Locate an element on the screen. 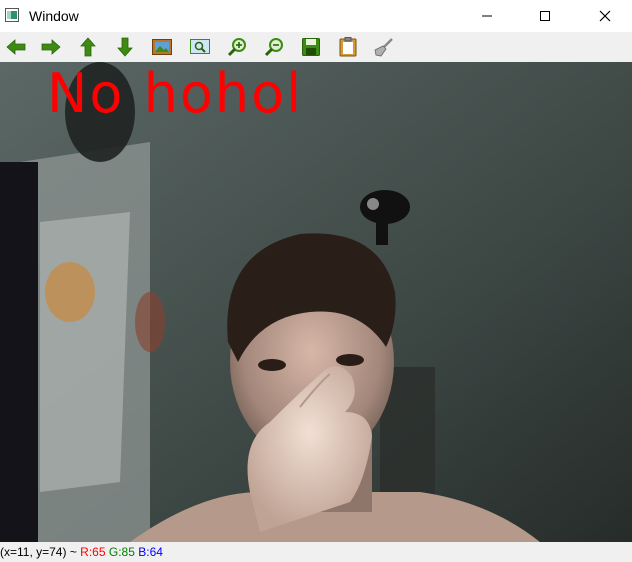 This screenshot has height=562, width=632. properties-button is located at coordinates (348, 47).